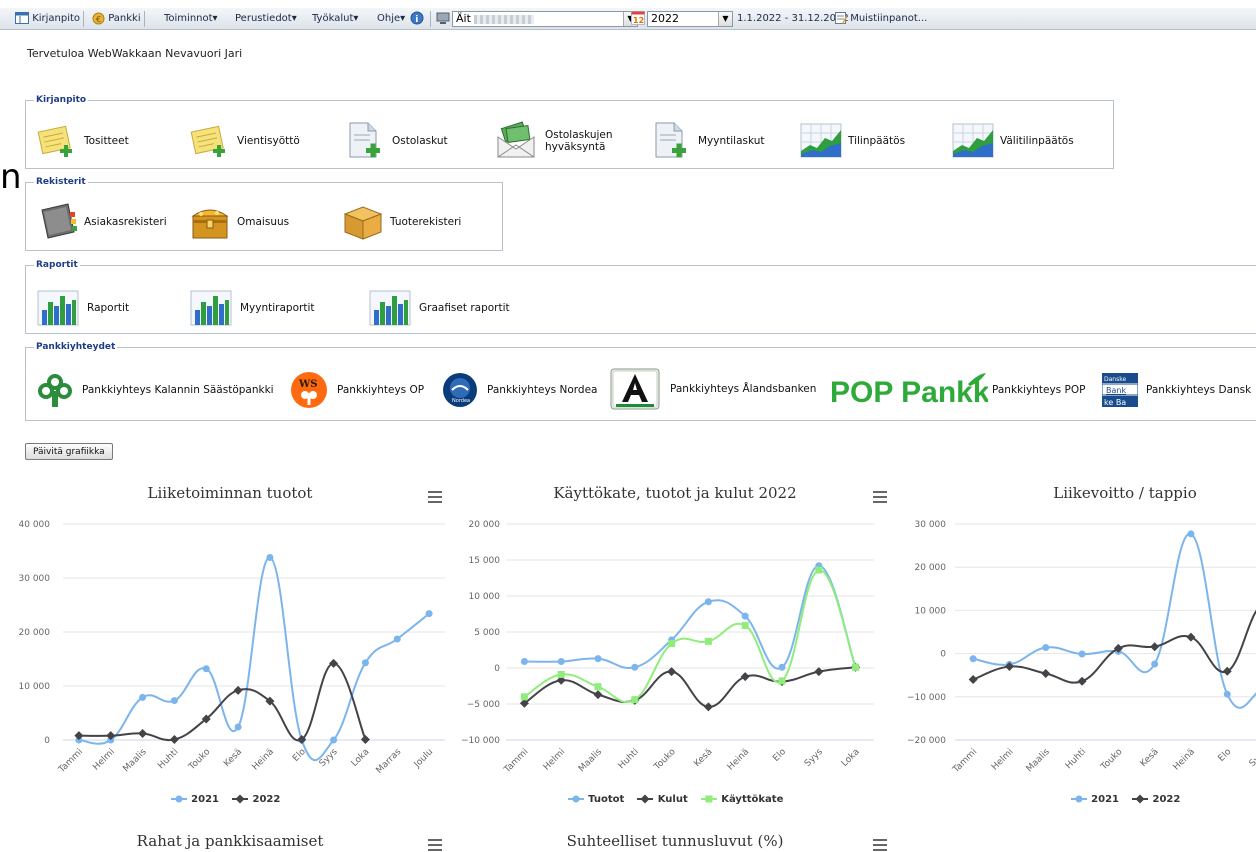 The height and width of the screenshot is (852, 1256). What do you see at coordinates (154, 390) in the screenshot?
I see `pankkiyhteys-kalanti-link: Pankkiyhteys Kalannin Säästöpankki` at bounding box center [154, 390].